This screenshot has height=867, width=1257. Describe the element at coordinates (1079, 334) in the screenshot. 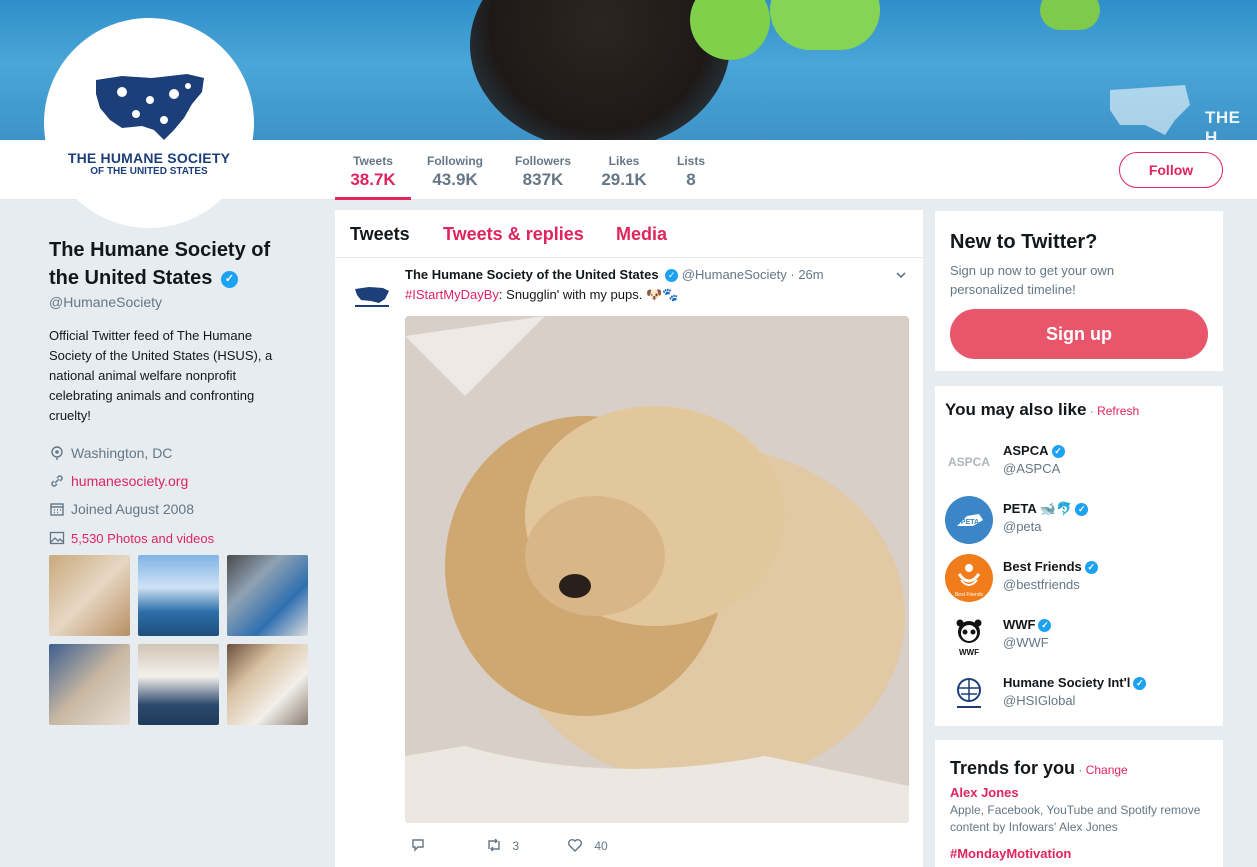

I see `signup-button: Sign up` at that location.